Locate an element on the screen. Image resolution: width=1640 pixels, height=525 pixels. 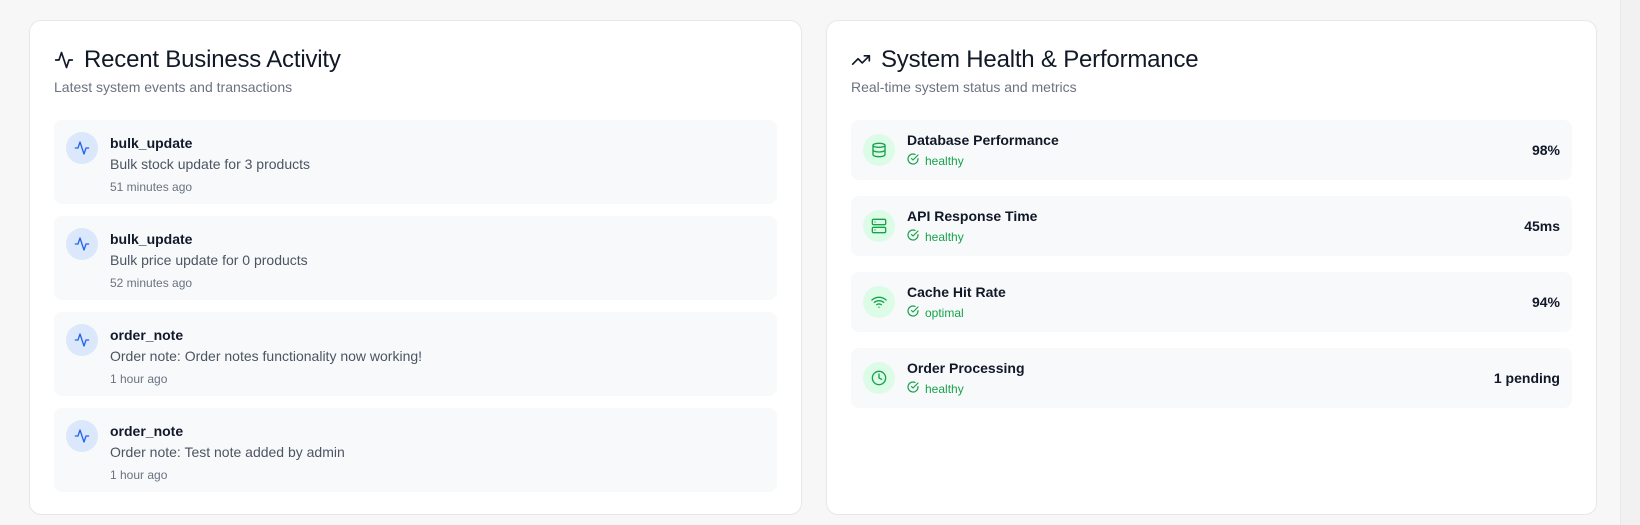
activity-description: Order note: Test note added by admin is located at coordinates (227, 452).